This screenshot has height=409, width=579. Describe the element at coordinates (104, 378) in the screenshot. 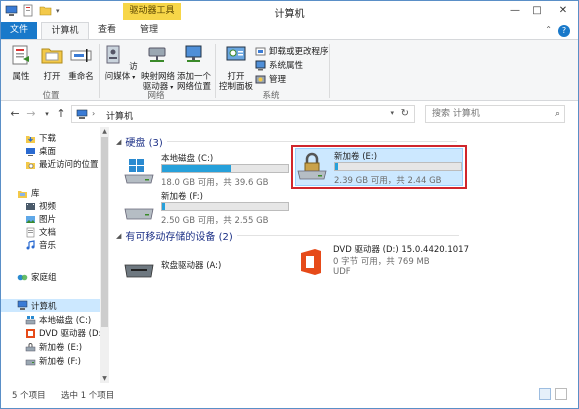

I see `scroll-down-icon: ▼` at that location.